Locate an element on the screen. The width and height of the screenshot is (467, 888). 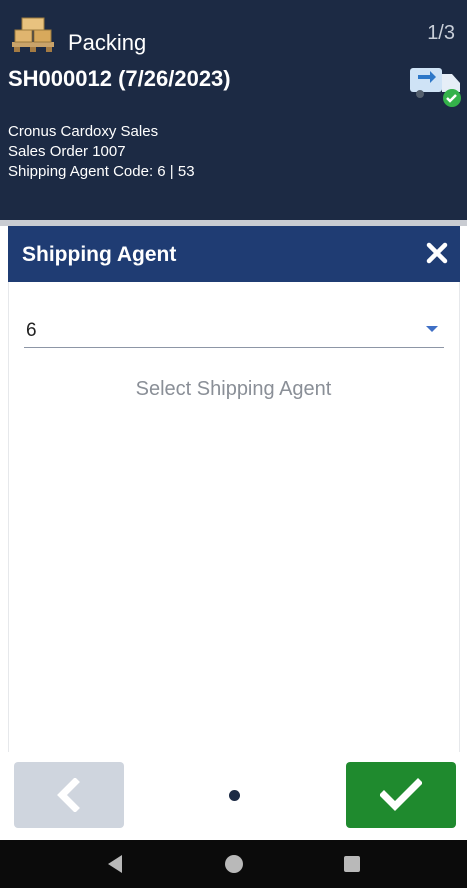
page-indicator-dot is located at coordinates (234, 795).